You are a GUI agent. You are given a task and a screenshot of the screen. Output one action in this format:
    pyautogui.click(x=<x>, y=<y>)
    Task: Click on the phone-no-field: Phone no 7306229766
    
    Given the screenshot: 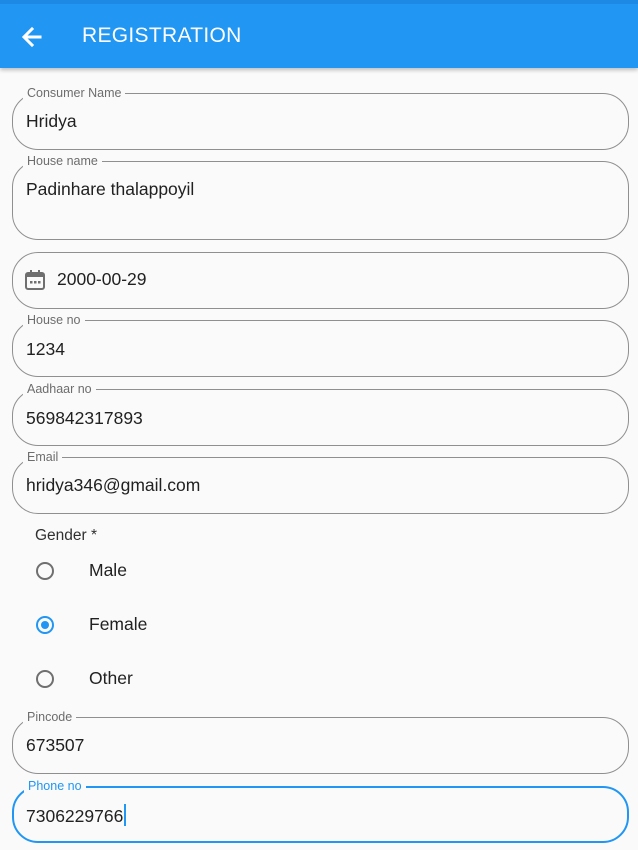 What is the action you would take?
    pyautogui.click(x=320, y=810)
    